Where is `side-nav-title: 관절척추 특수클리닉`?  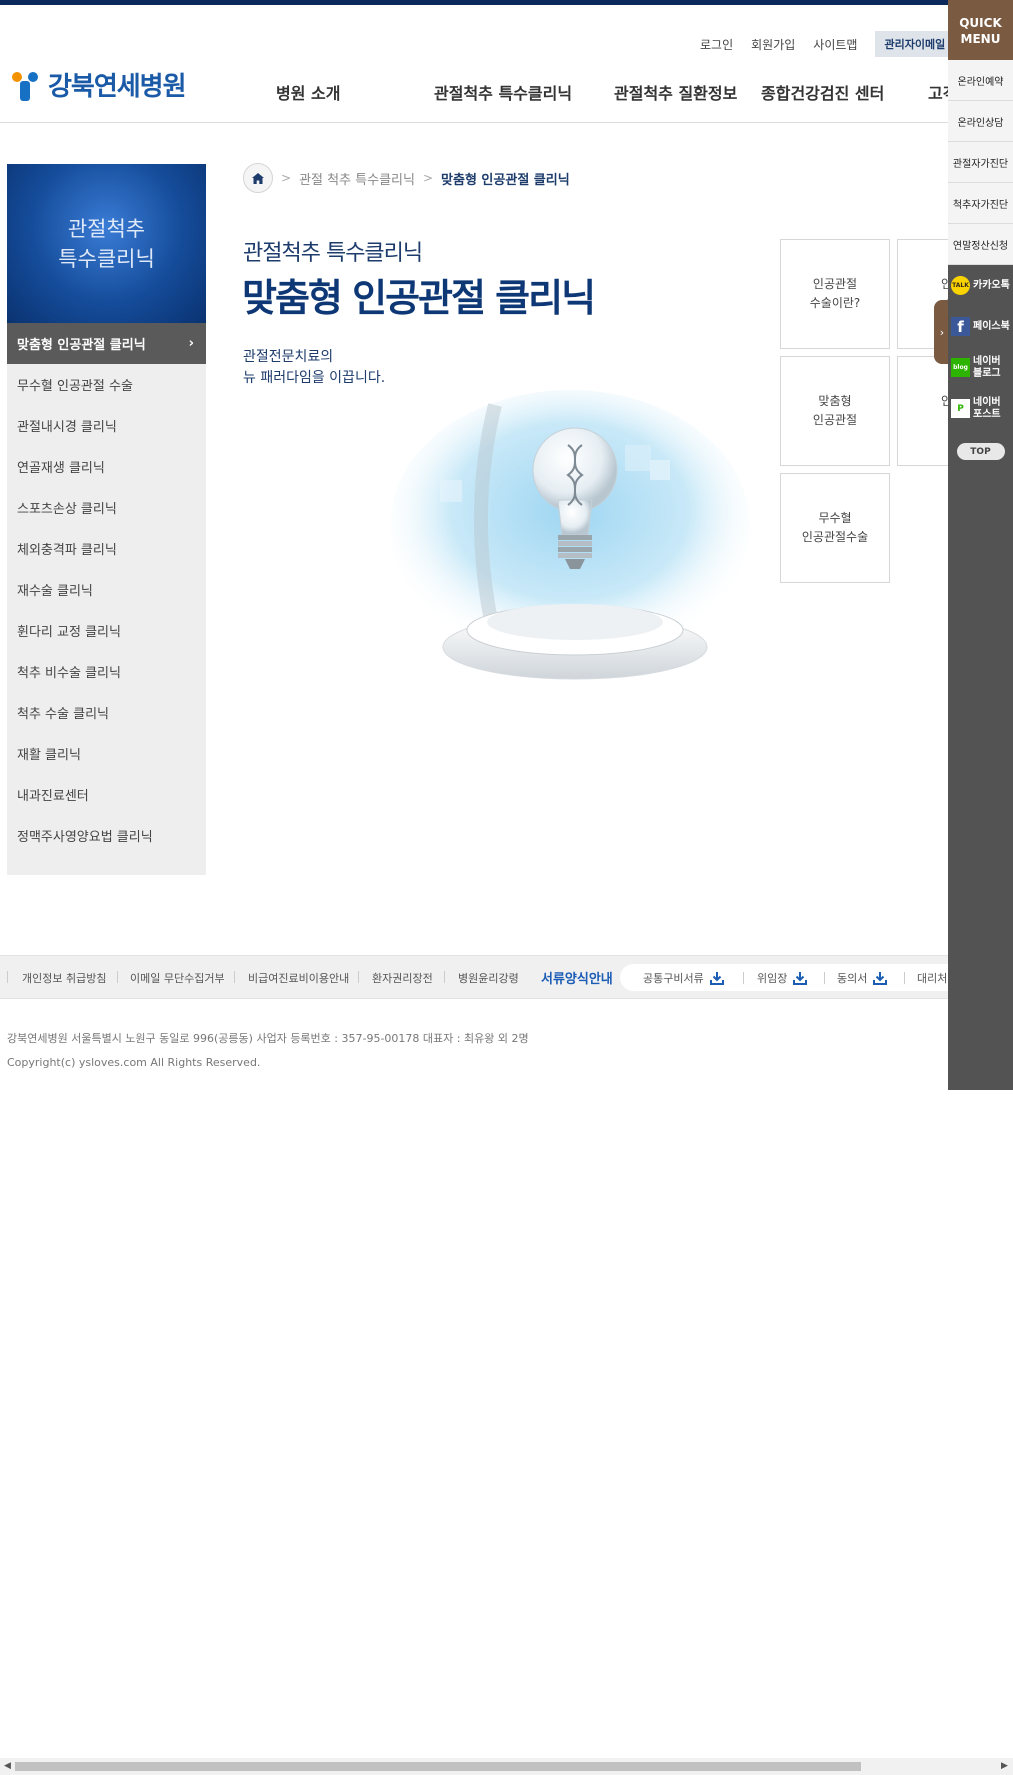 side-nav-title: 관절척추 특수클리닉 is located at coordinates (106, 243).